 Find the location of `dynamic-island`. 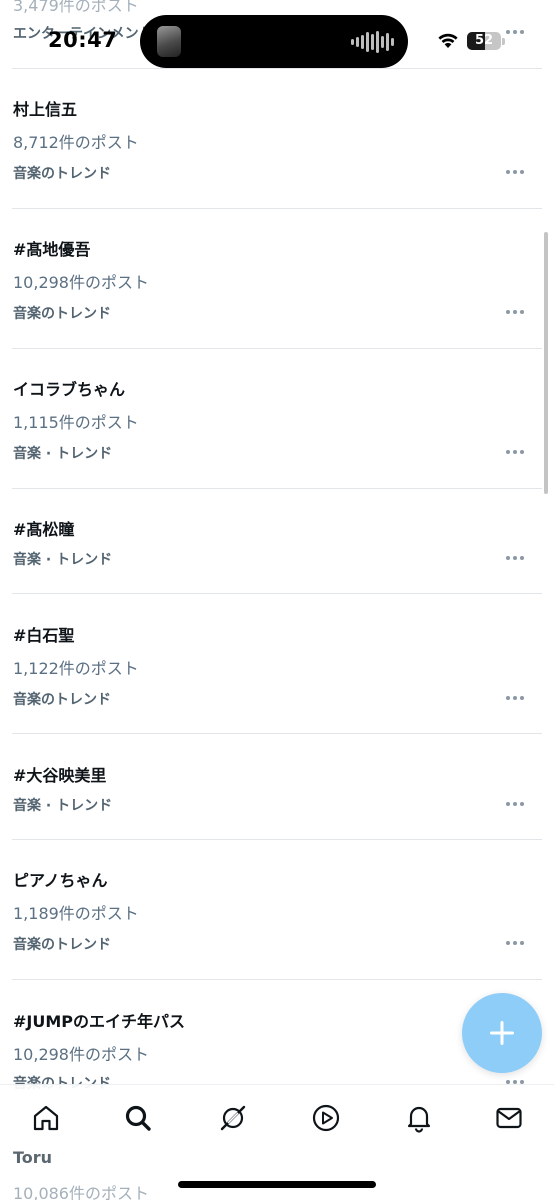

dynamic-island is located at coordinates (274, 41).